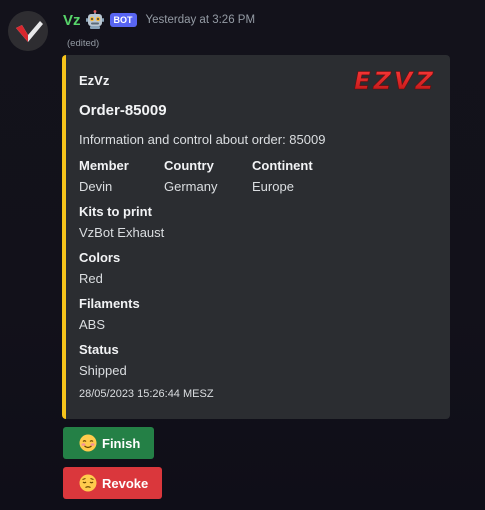 This screenshot has height=510, width=485. What do you see at coordinates (95, 20) in the screenshot?
I see `robot-emoji-icon` at bounding box center [95, 20].